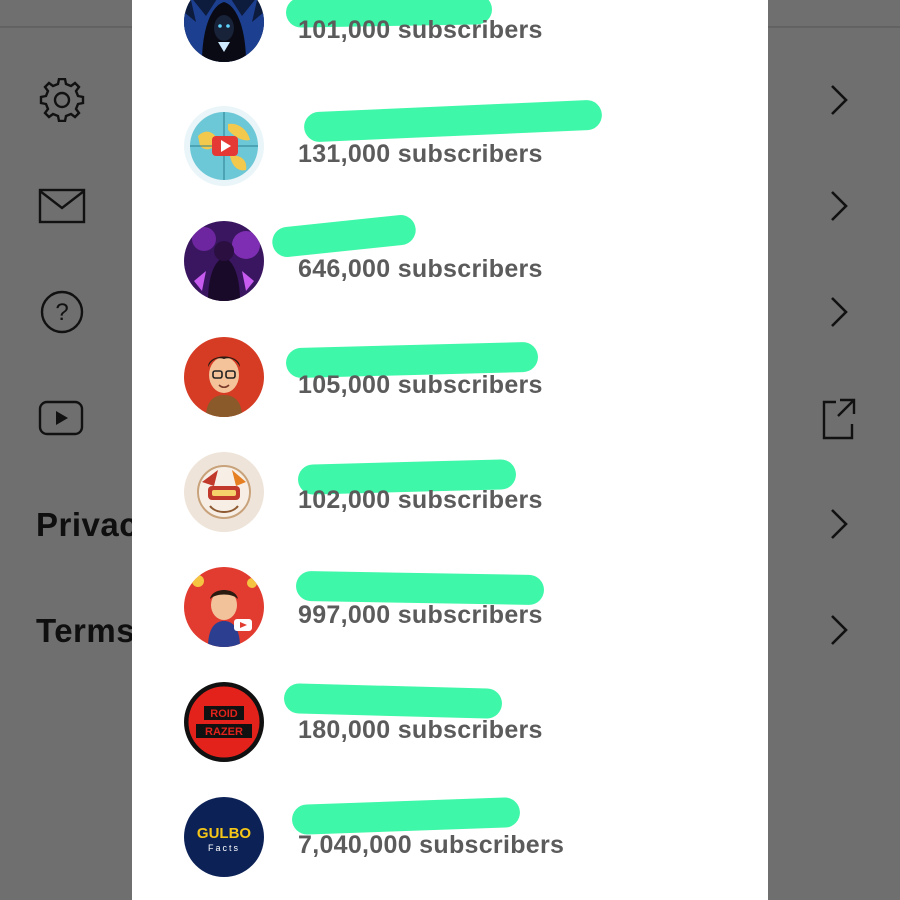 The height and width of the screenshot is (900, 900). I want to click on external-link-icon, so click(839, 418).